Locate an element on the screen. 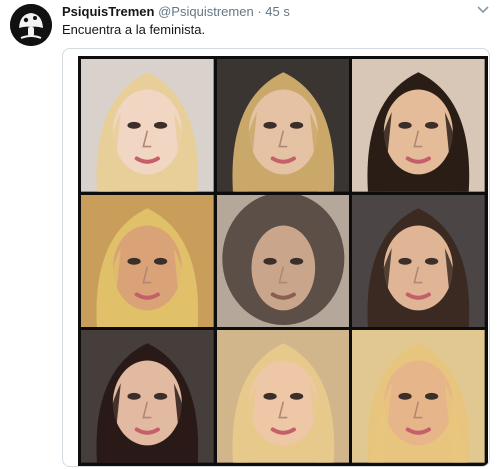 The width and height of the screenshot is (500, 469). display-name: PsiquisTremen is located at coordinates (108, 11).